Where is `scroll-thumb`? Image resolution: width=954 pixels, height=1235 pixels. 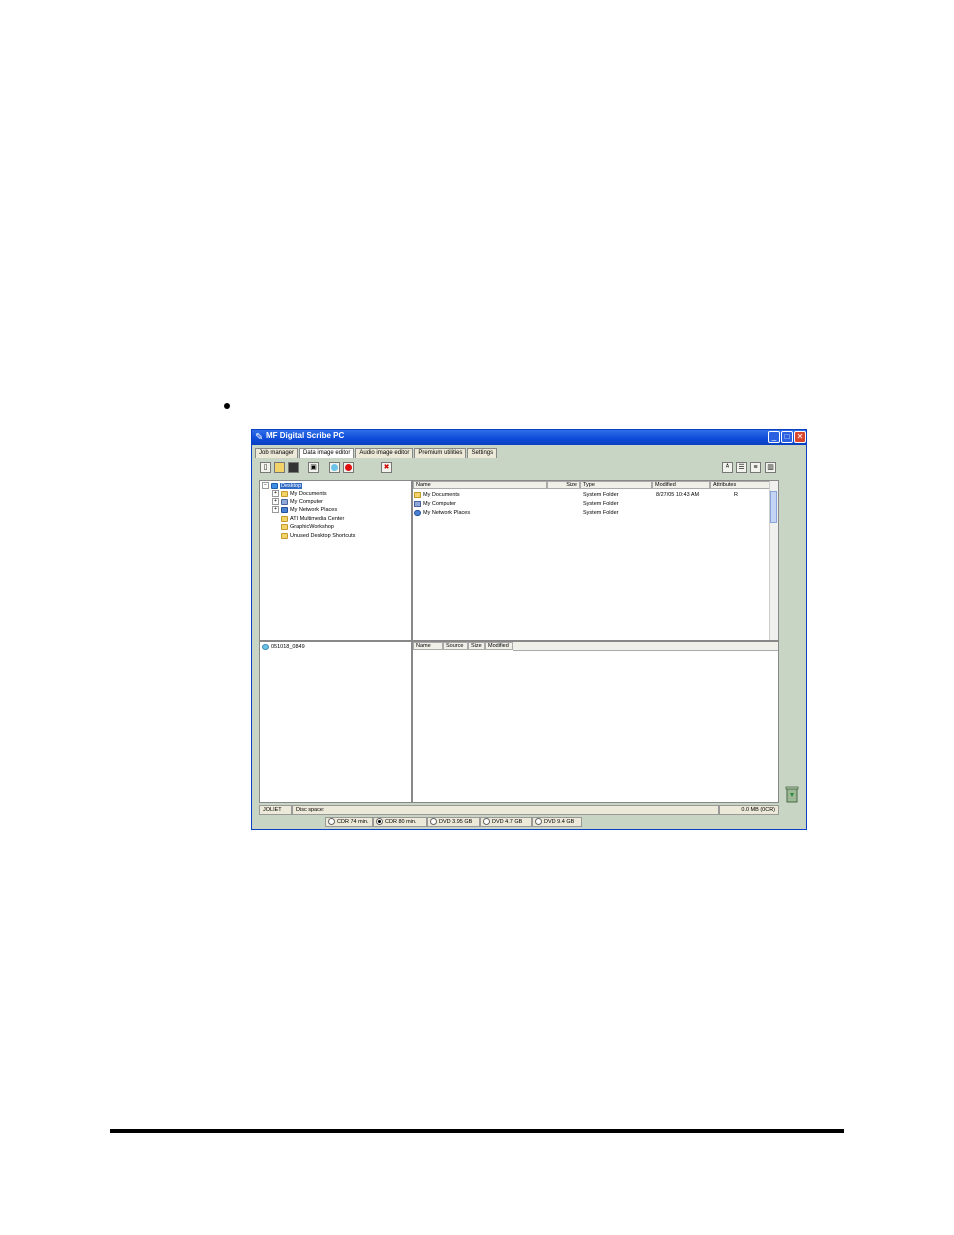
scroll-thumb is located at coordinates (773, 507).